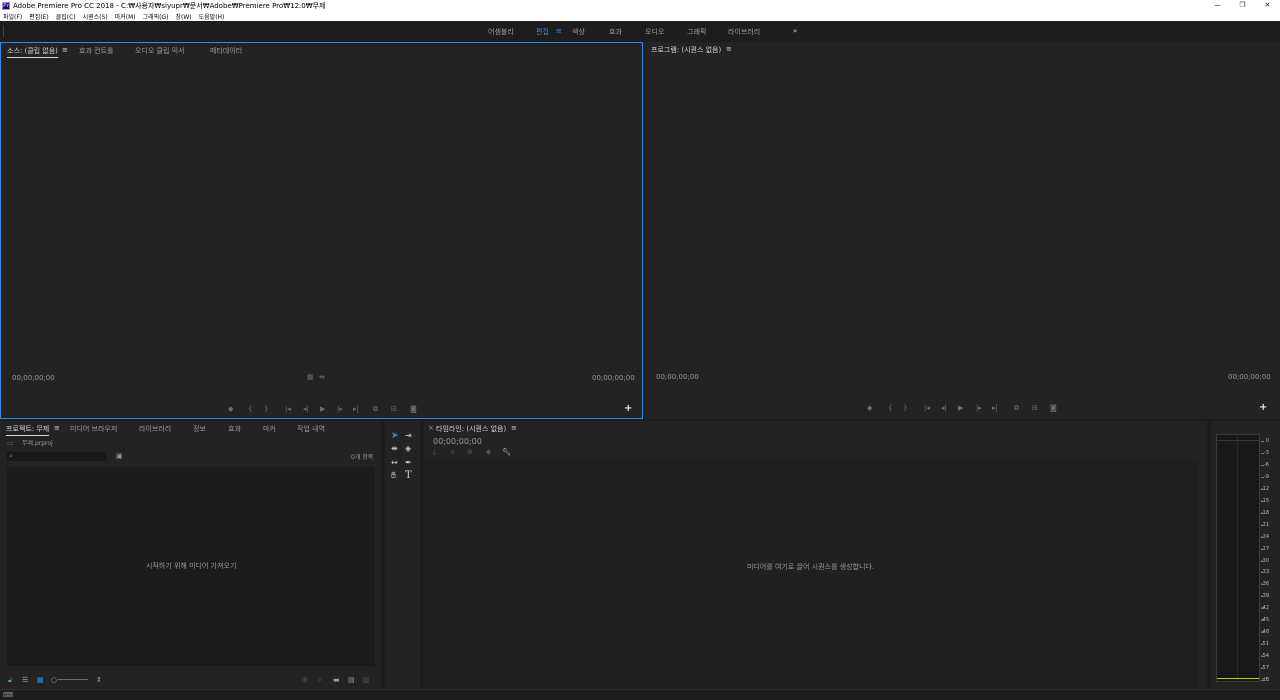  Describe the element at coordinates (322, 377) in the screenshot. I see `source-drag-audio-icon: ⇹` at that location.